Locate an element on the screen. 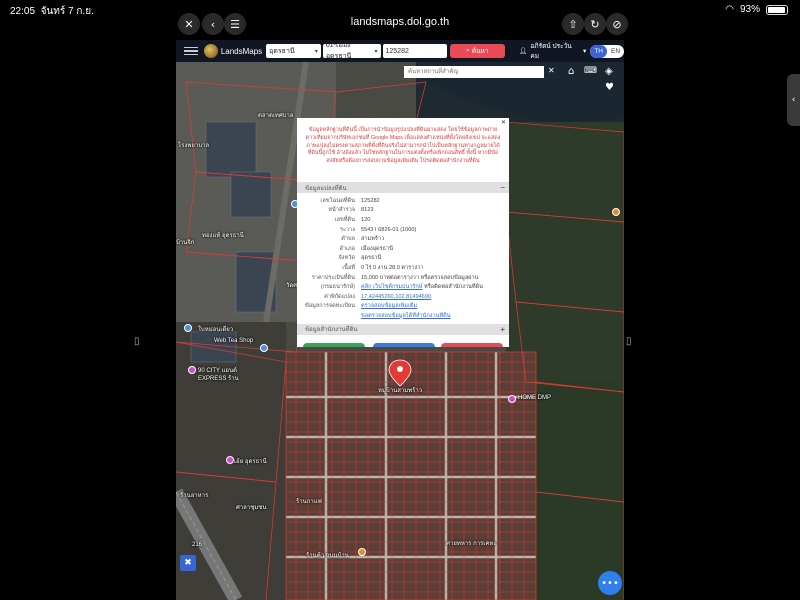  tabs-icon: ☰ is located at coordinates (235, 24).